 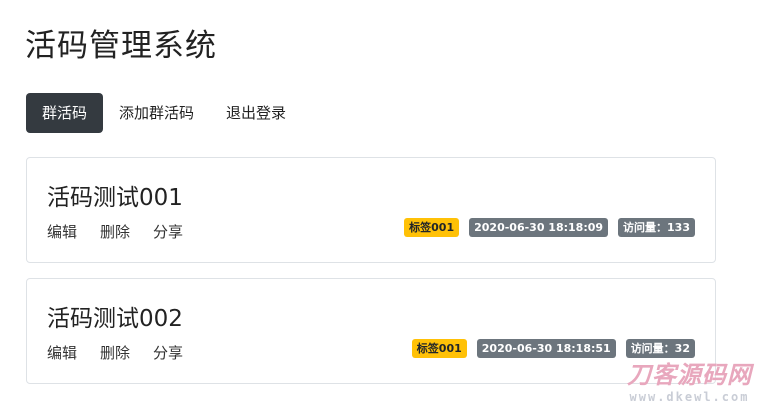 What do you see at coordinates (121, 46) in the screenshot?
I see `page-title: 活码管理系统` at bounding box center [121, 46].